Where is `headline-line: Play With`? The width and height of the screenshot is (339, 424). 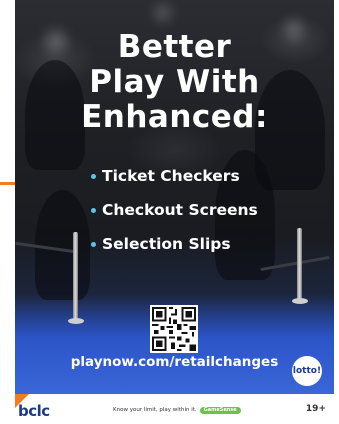 headline-line: Play With is located at coordinates (174, 82).